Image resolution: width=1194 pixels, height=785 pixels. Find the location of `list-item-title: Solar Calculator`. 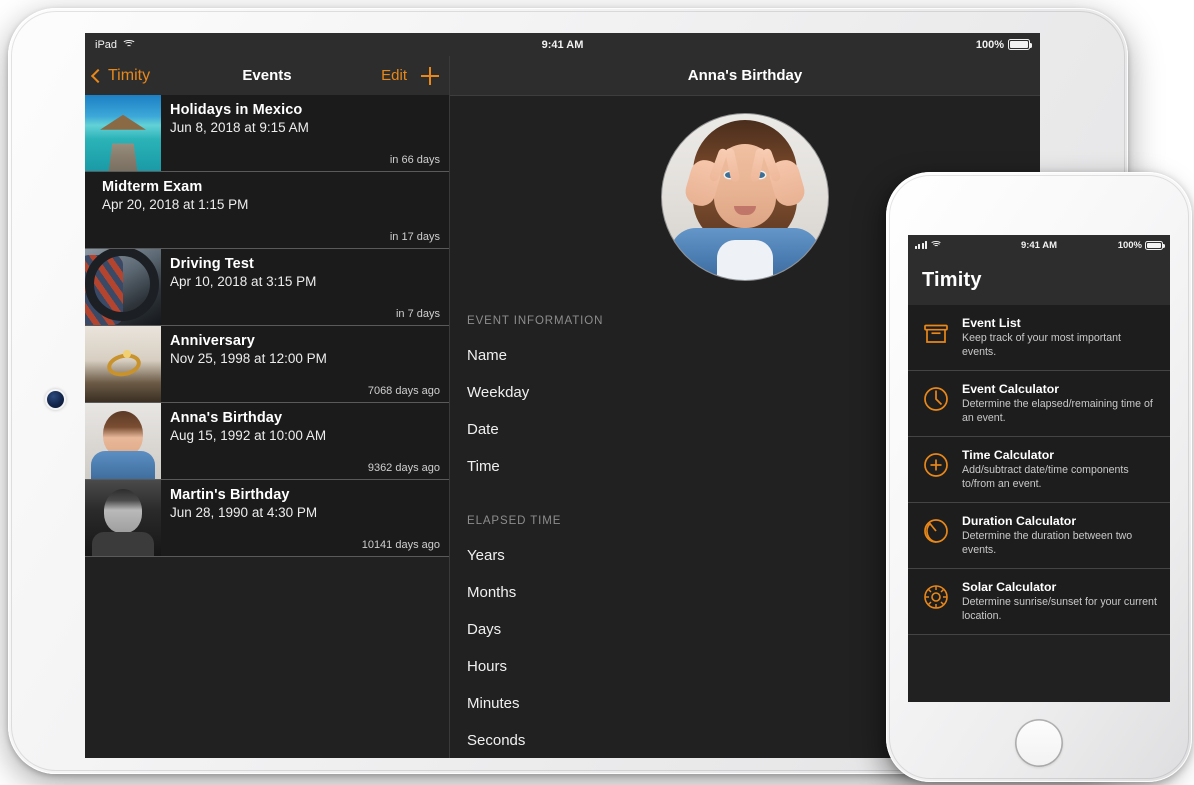

list-item-title: Solar Calculator is located at coordinates (1009, 587).